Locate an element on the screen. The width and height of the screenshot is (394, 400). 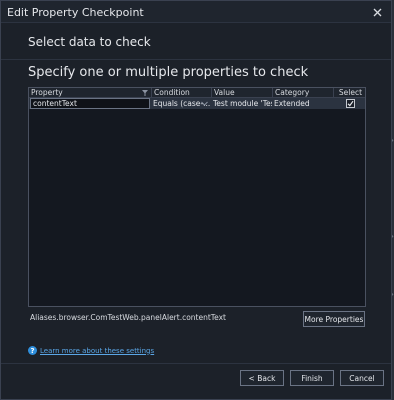
finish-button: Finish is located at coordinates (312, 378).